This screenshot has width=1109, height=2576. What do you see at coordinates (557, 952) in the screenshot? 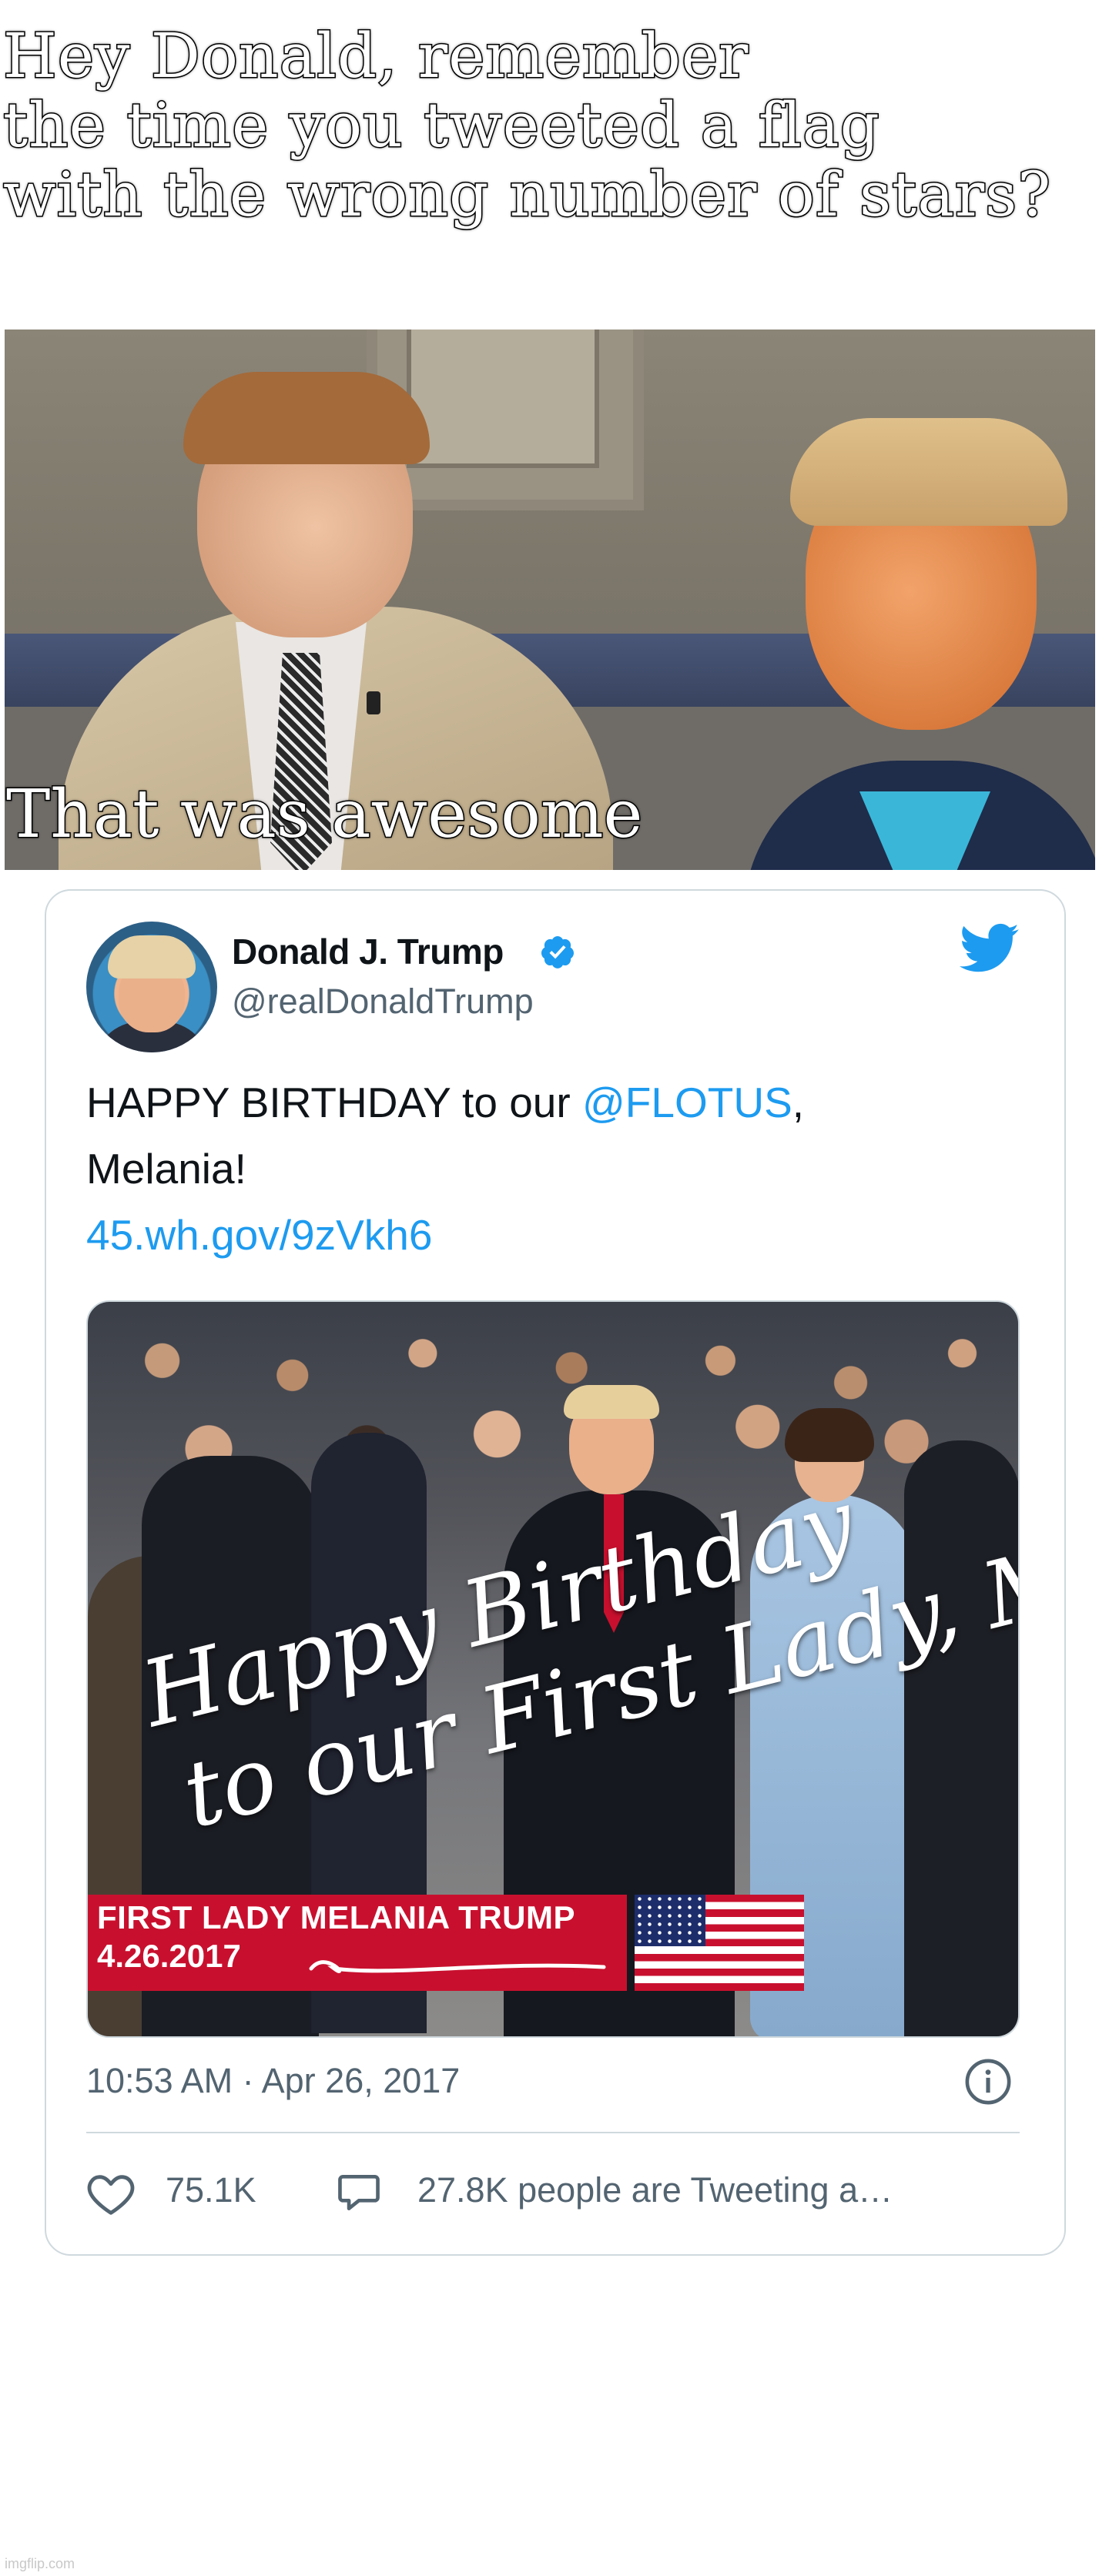
I see `verified-badge-icon` at bounding box center [557, 952].